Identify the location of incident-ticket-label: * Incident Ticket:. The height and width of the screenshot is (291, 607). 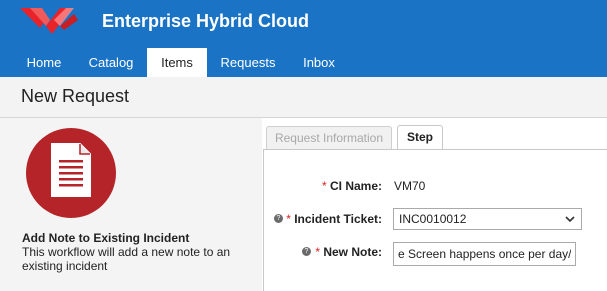
(334, 219).